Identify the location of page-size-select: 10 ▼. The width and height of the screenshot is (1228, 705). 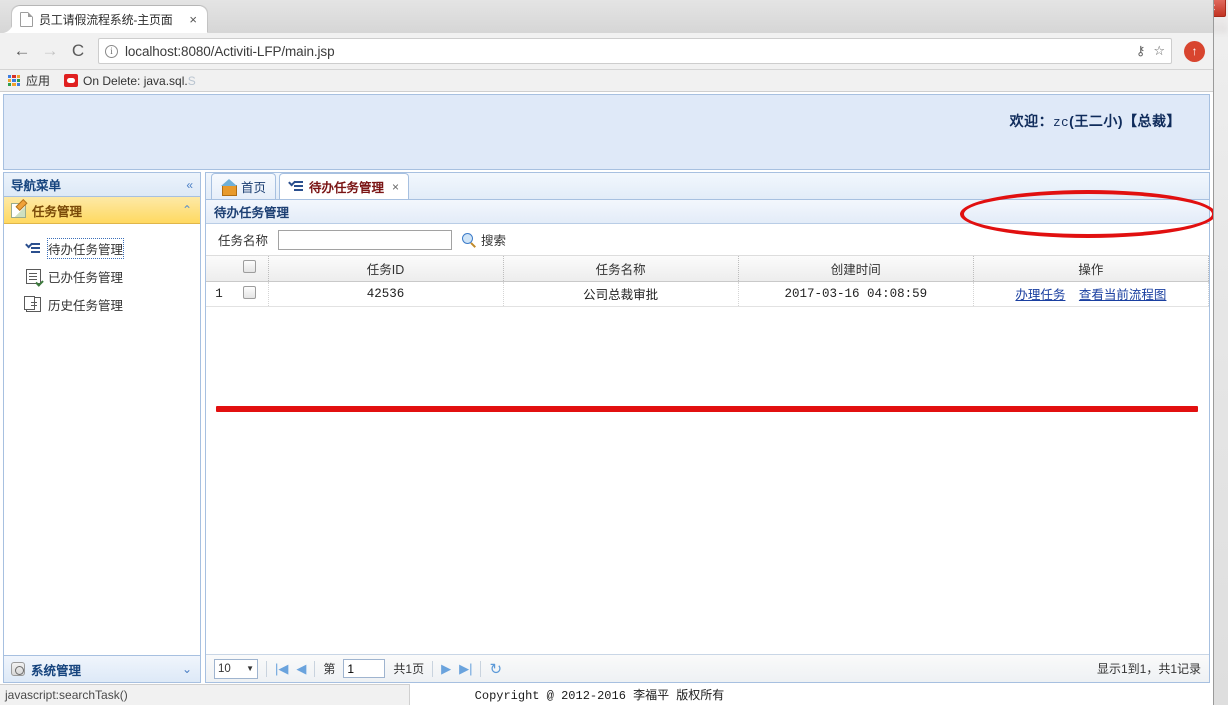
(236, 668).